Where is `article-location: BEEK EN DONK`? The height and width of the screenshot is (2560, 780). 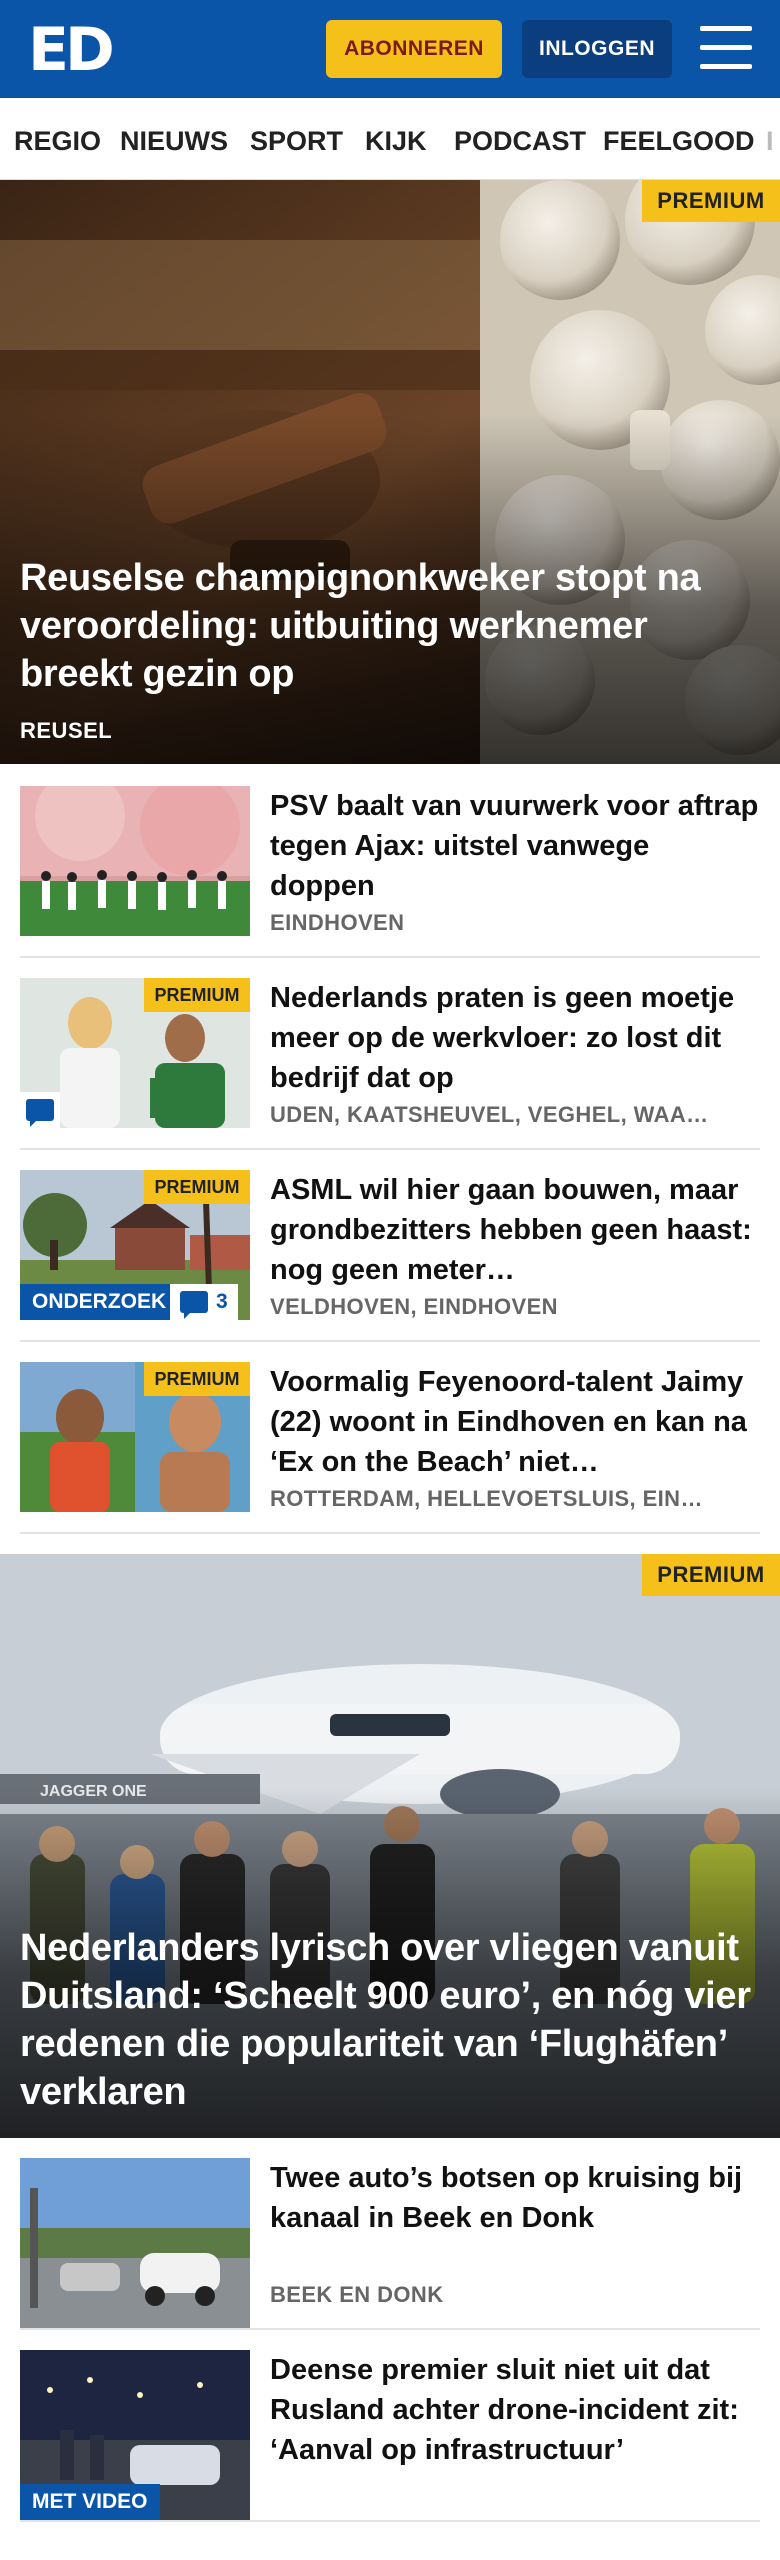
article-location: BEEK EN DONK is located at coordinates (357, 2294).